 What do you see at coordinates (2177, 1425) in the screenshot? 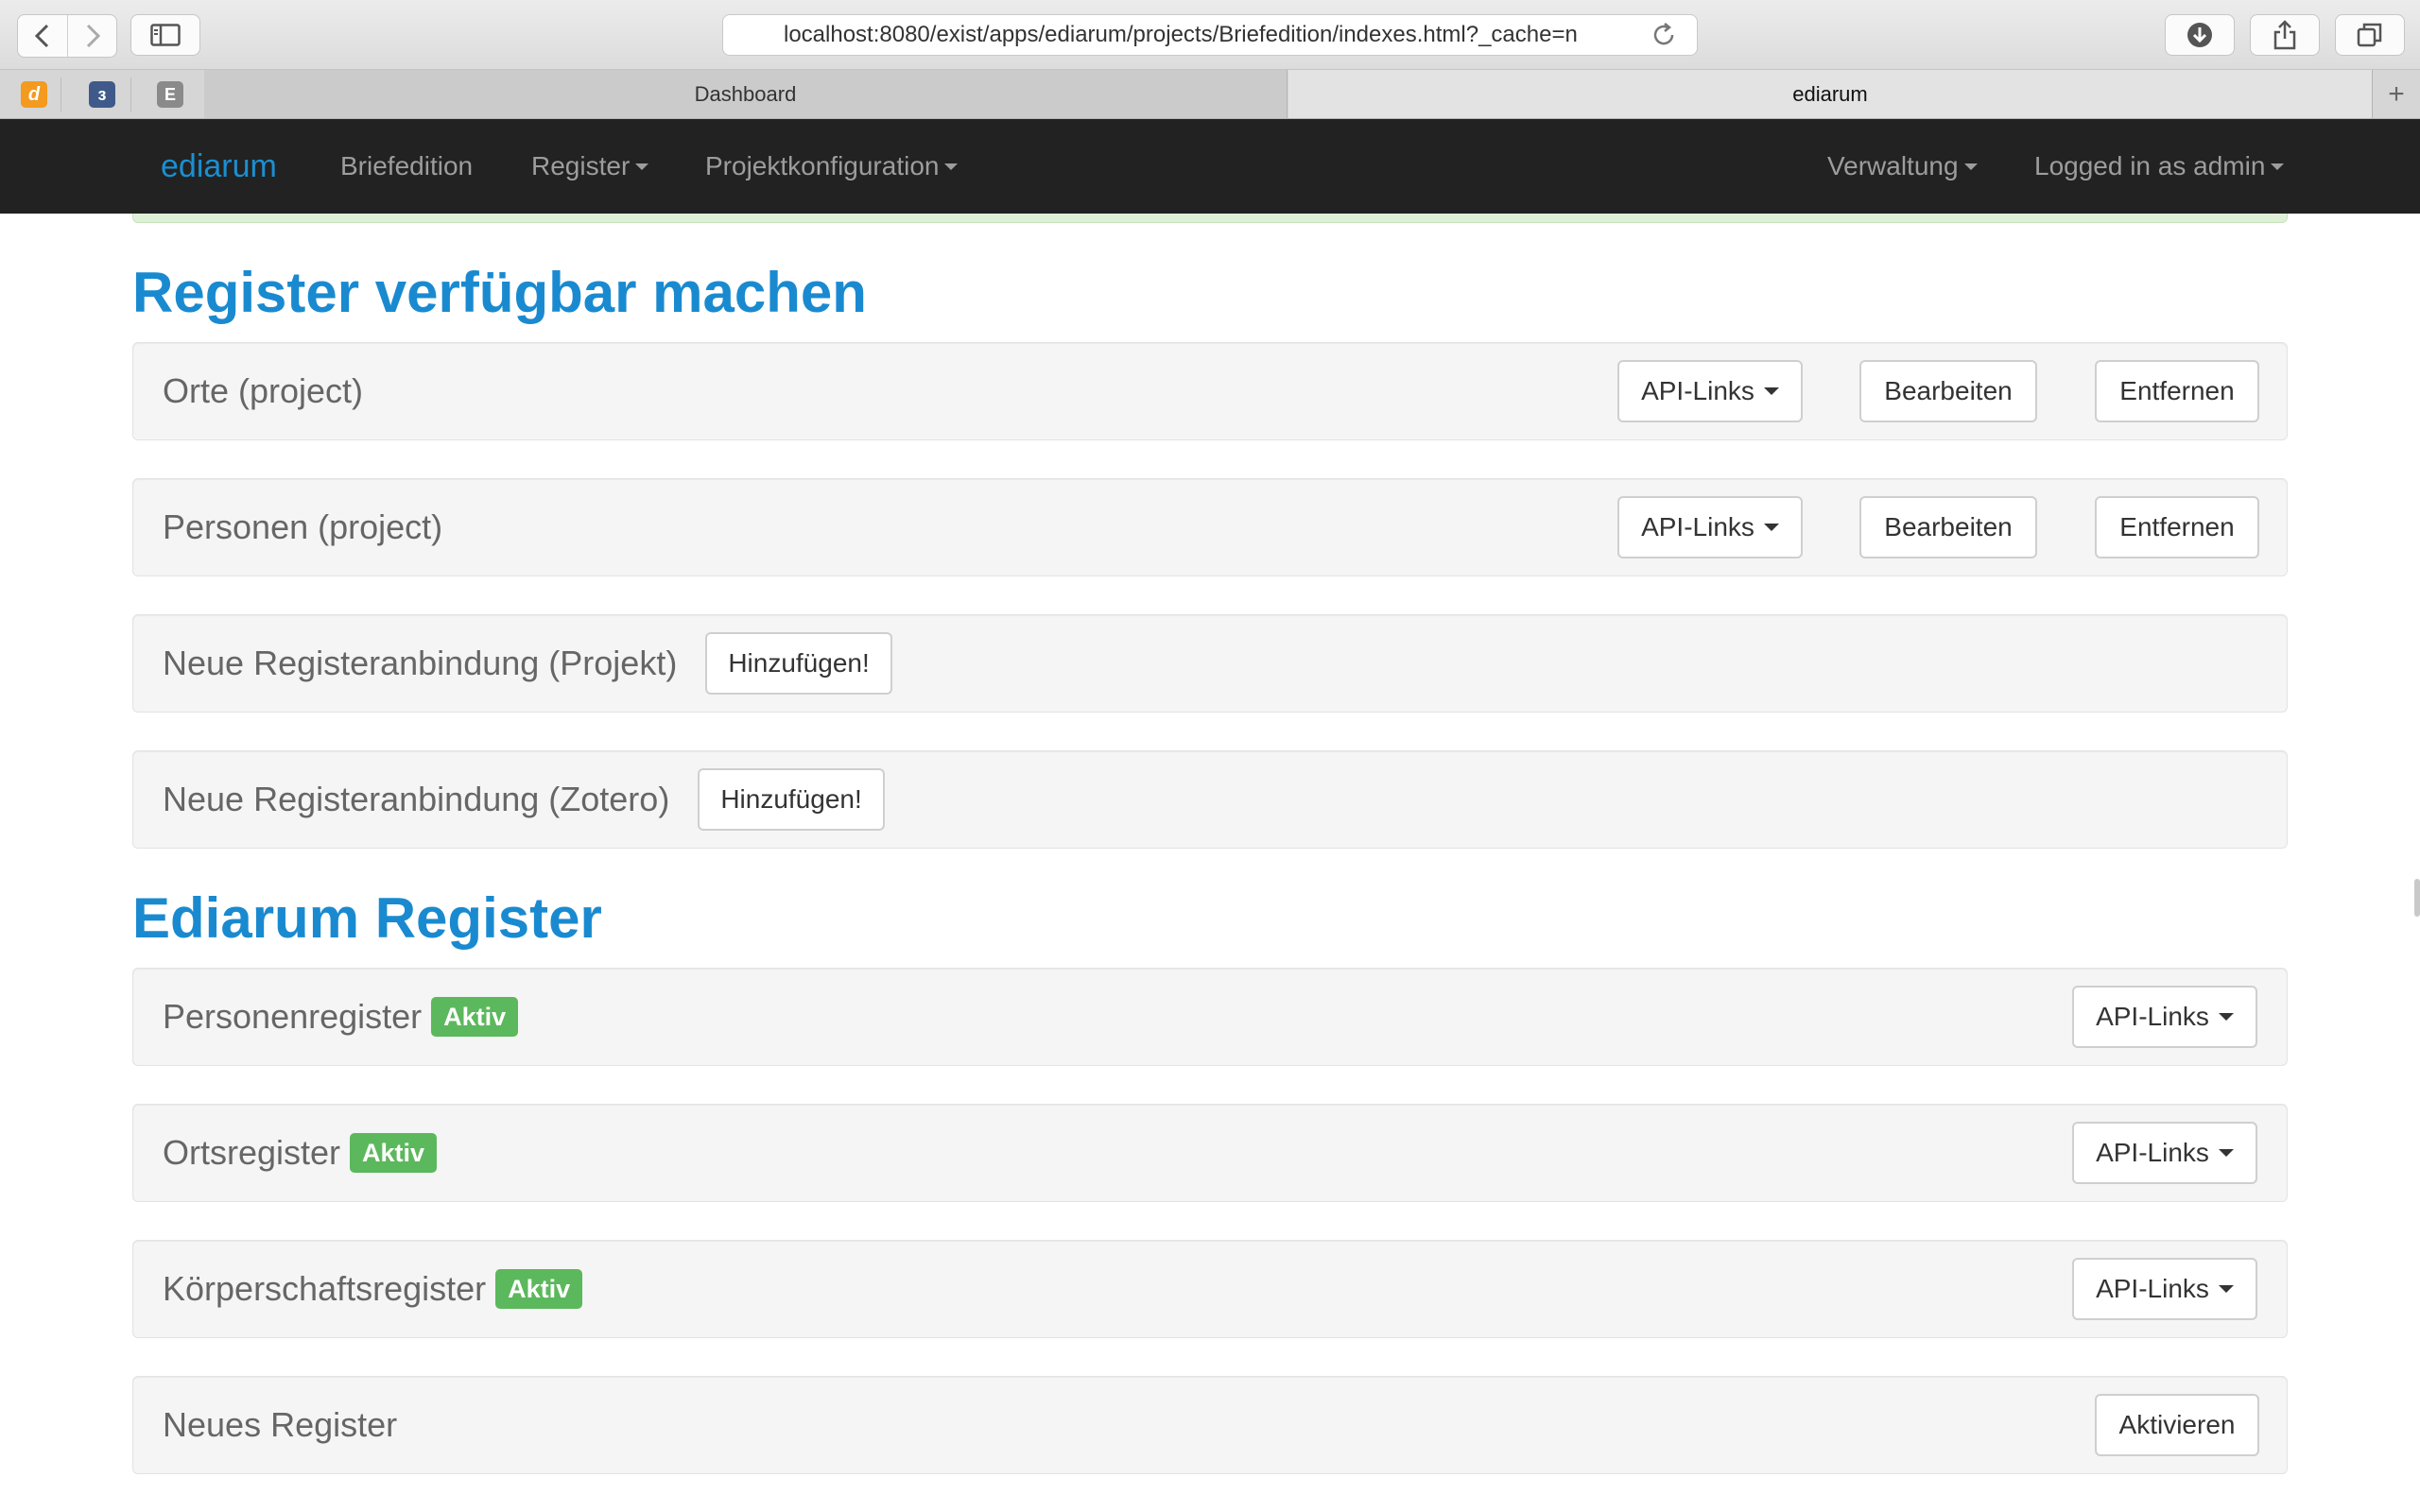
I see `activate-button: Aktivieren` at bounding box center [2177, 1425].